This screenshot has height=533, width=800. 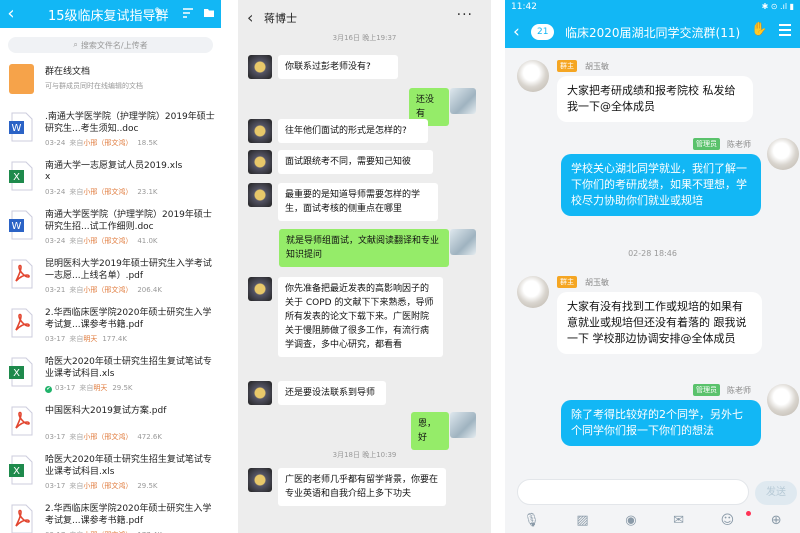 What do you see at coordinates (55, 241) in the screenshot?
I see `file-date: 03-24` at bounding box center [55, 241].